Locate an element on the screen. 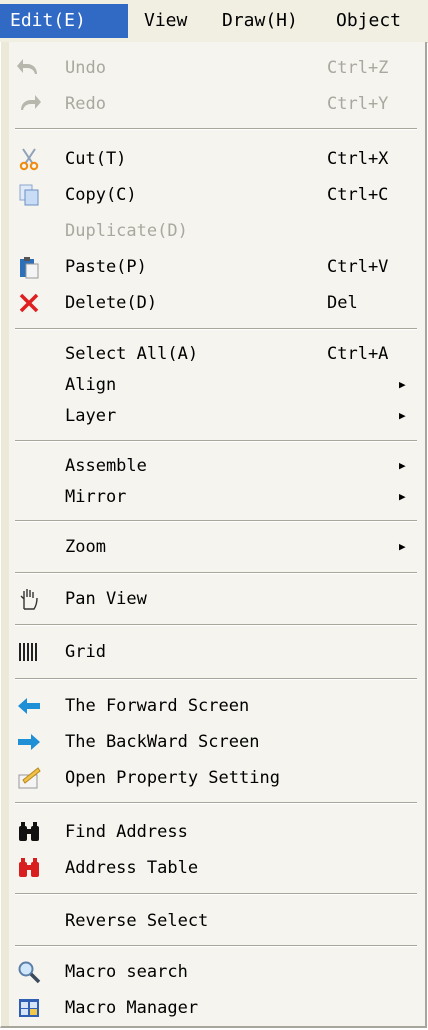  hand-icon is located at coordinates (29, 599).